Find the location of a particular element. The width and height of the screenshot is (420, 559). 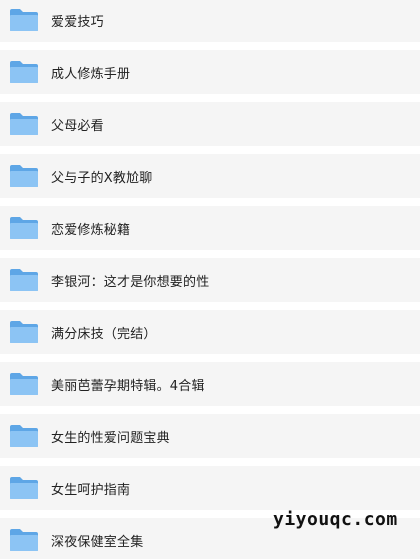

watermark: yiyouqc.com is located at coordinates (335, 519).